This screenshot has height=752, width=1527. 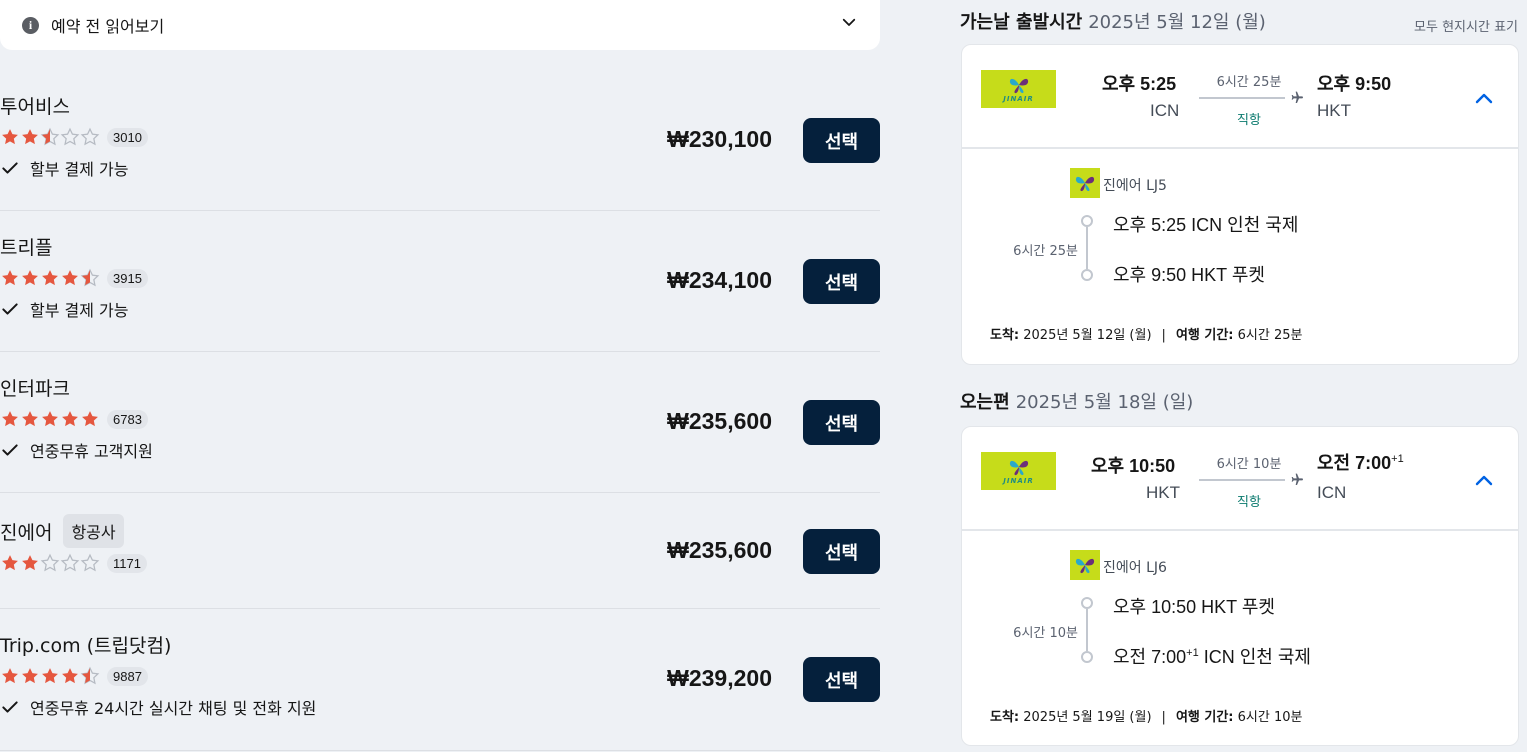 What do you see at coordinates (35, 389) in the screenshot?
I see `provider-name: 인터파크` at bounding box center [35, 389].